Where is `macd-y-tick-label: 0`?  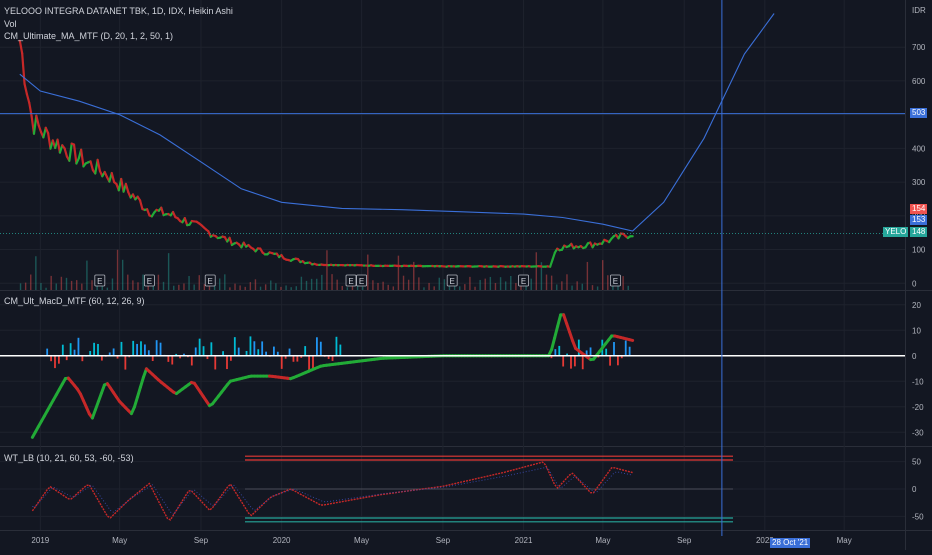 macd-y-tick-label: 0 is located at coordinates (914, 356).